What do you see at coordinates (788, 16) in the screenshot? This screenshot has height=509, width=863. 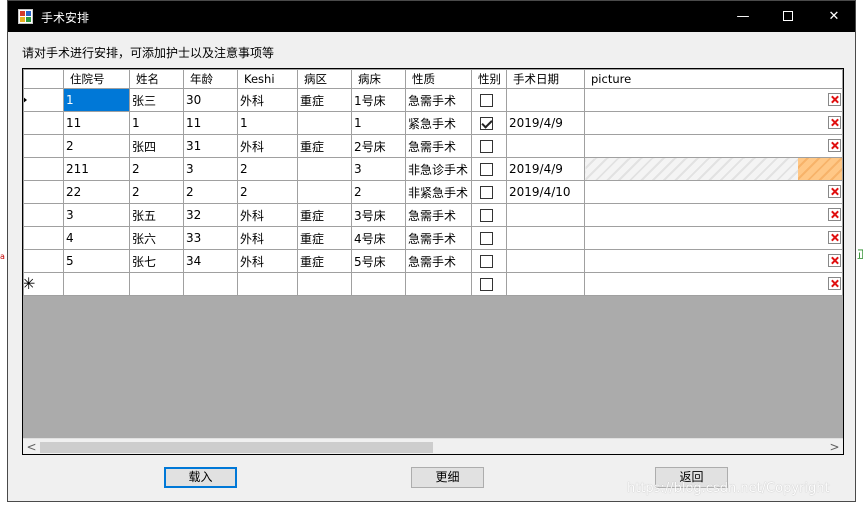 I see `maximize-button` at bounding box center [788, 16].